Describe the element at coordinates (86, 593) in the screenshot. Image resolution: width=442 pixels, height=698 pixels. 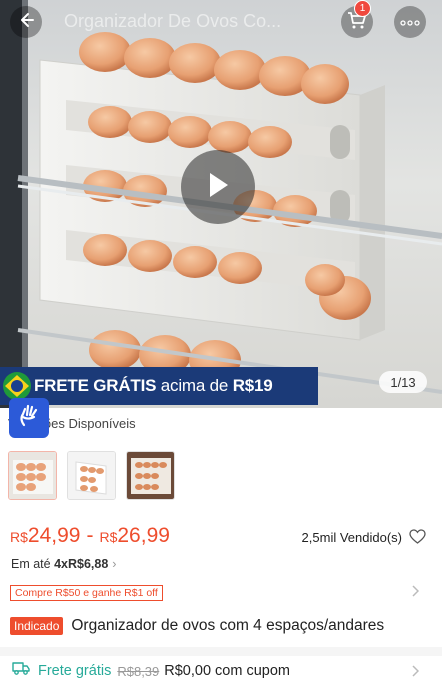
I see `promo-tag: Compre R$50 e ganhe R$1 off` at that location.